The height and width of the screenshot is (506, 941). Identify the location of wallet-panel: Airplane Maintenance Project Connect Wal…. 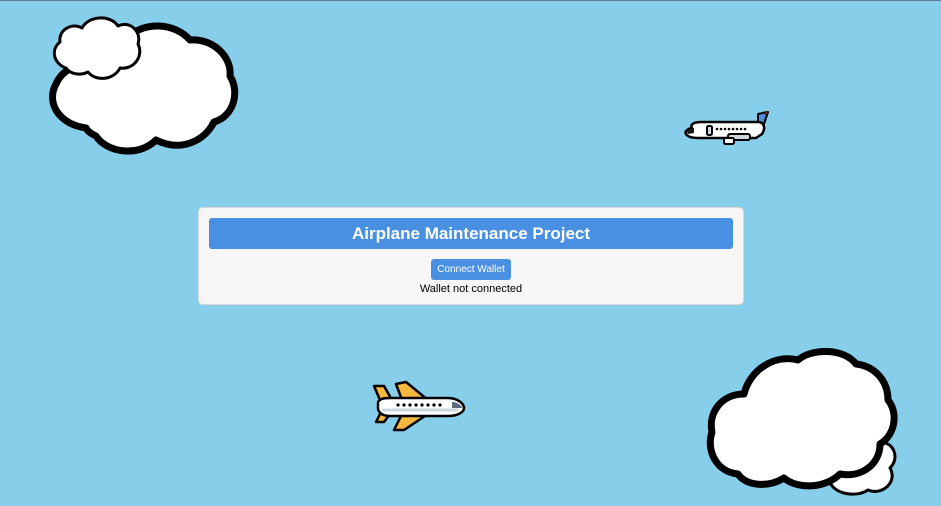
(471, 256).